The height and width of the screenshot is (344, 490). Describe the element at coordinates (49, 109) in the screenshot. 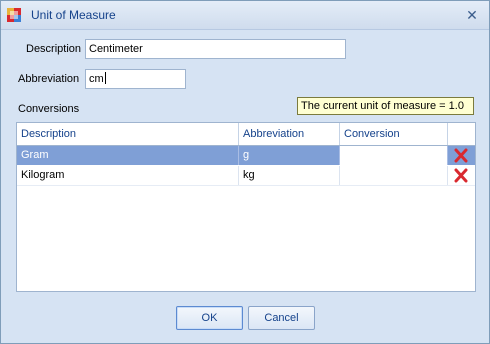

I see `conversions-label: Conversions` at that location.